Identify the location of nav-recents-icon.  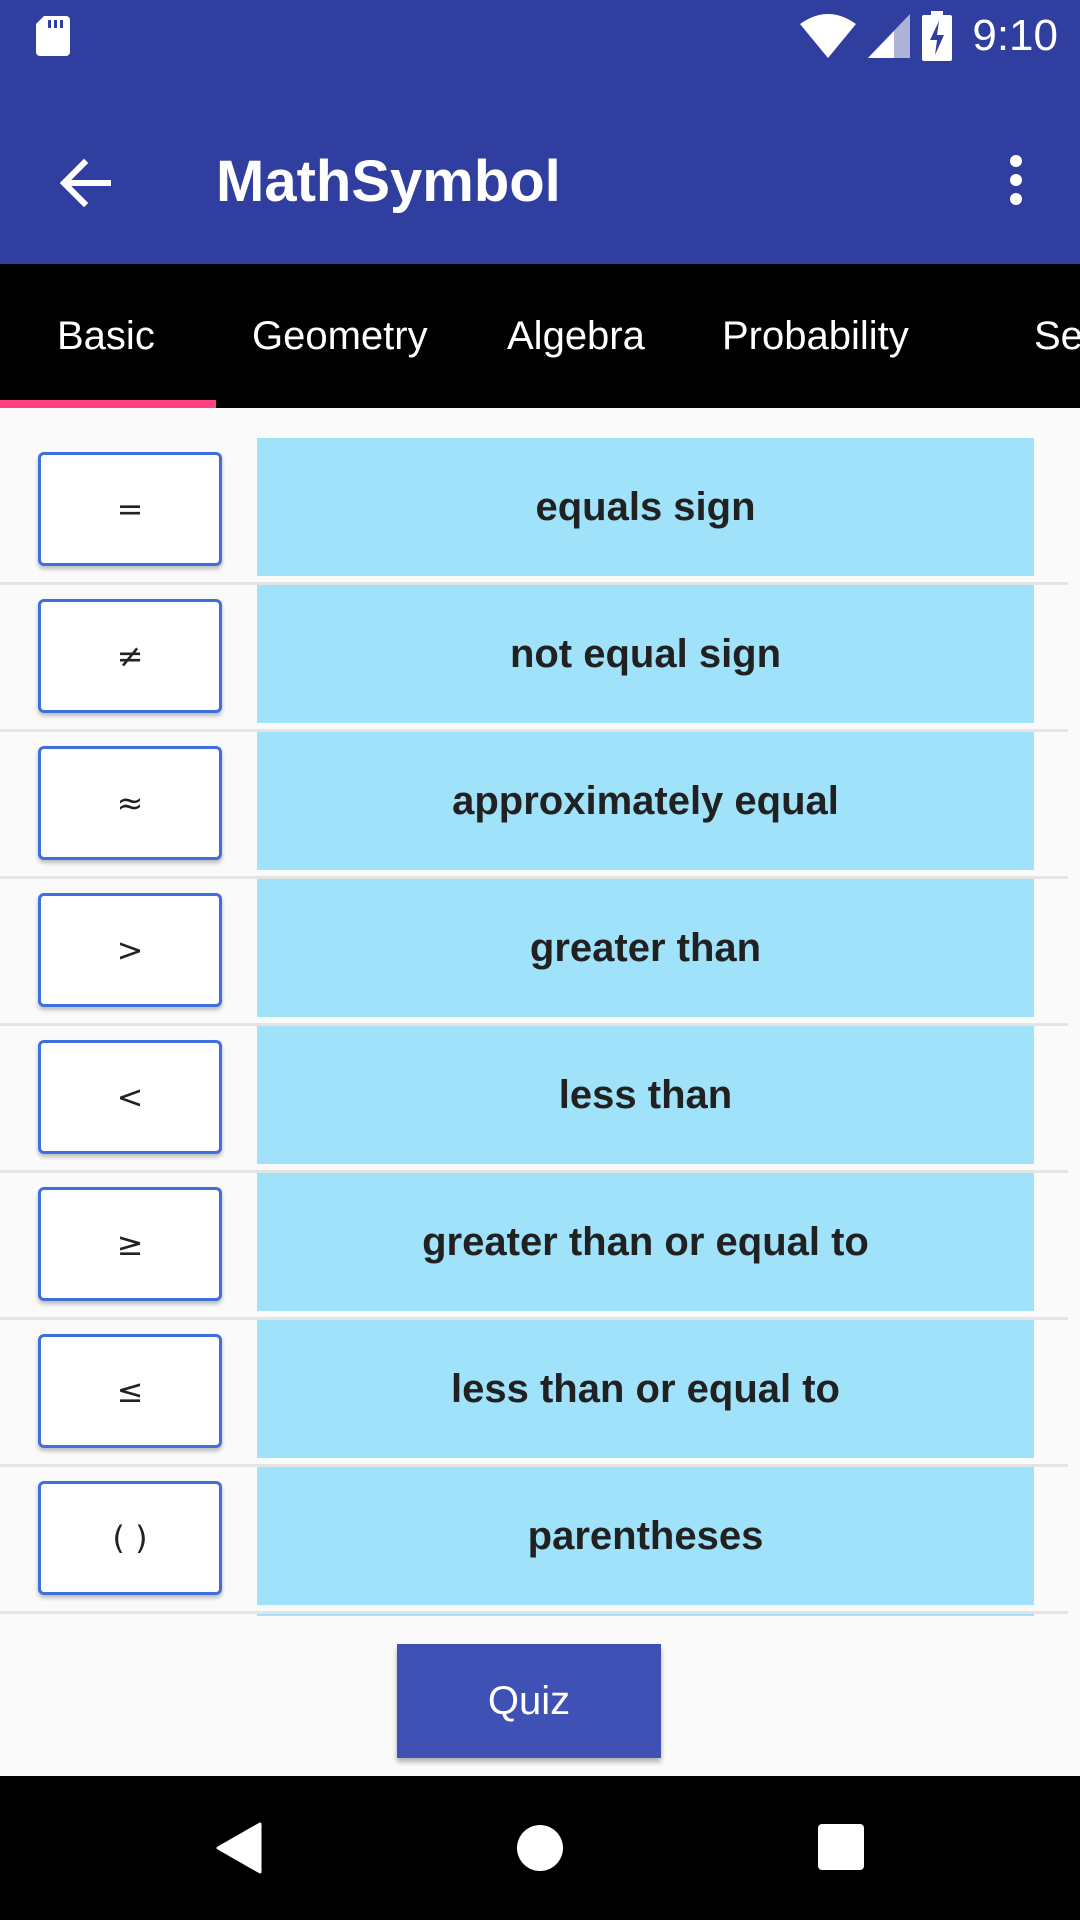
(841, 1847).